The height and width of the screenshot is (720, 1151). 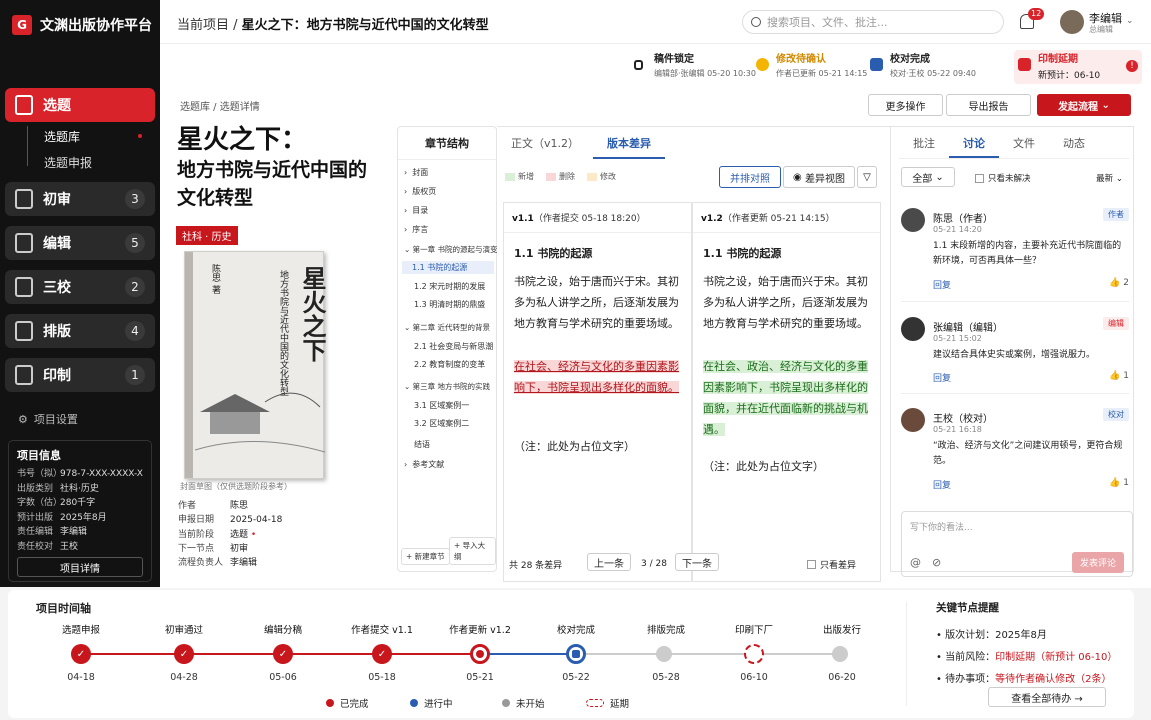 What do you see at coordinates (425, 556) in the screenshot?
I see `new-chapter-button: + 新建章节` at bounding box center [425, 556].